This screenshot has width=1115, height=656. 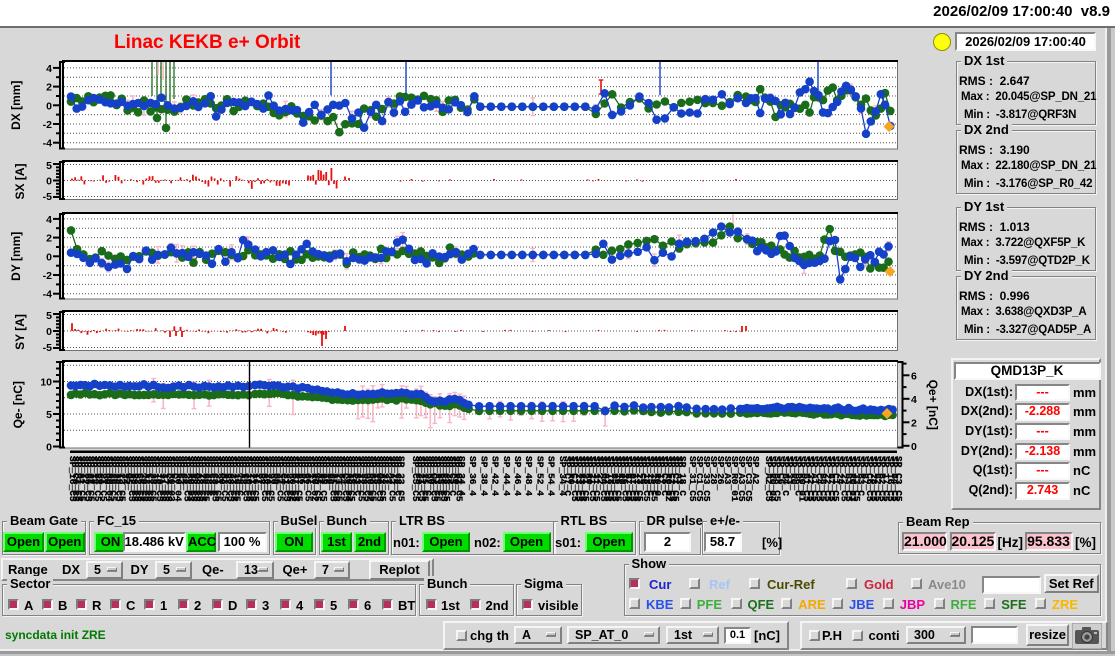 I want to click on svg-text: SP_52_4, so click(x=539, y=476).